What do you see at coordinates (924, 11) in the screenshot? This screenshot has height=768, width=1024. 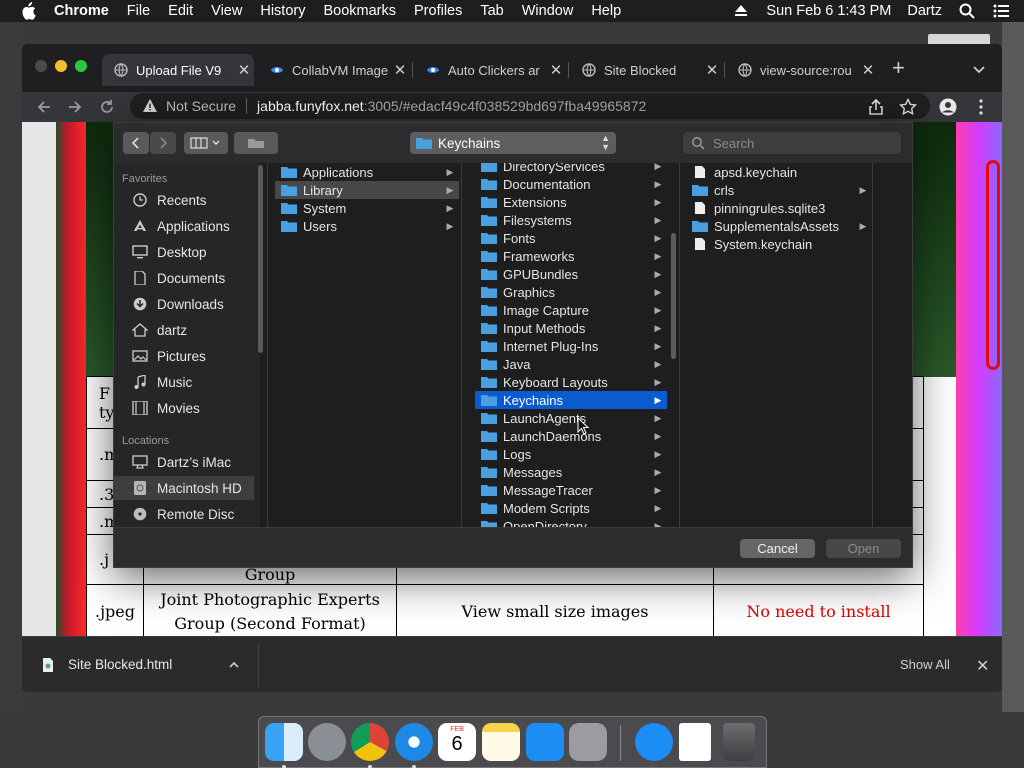 I see `menubar-user: Dartz` at bounding box center [924, 11].